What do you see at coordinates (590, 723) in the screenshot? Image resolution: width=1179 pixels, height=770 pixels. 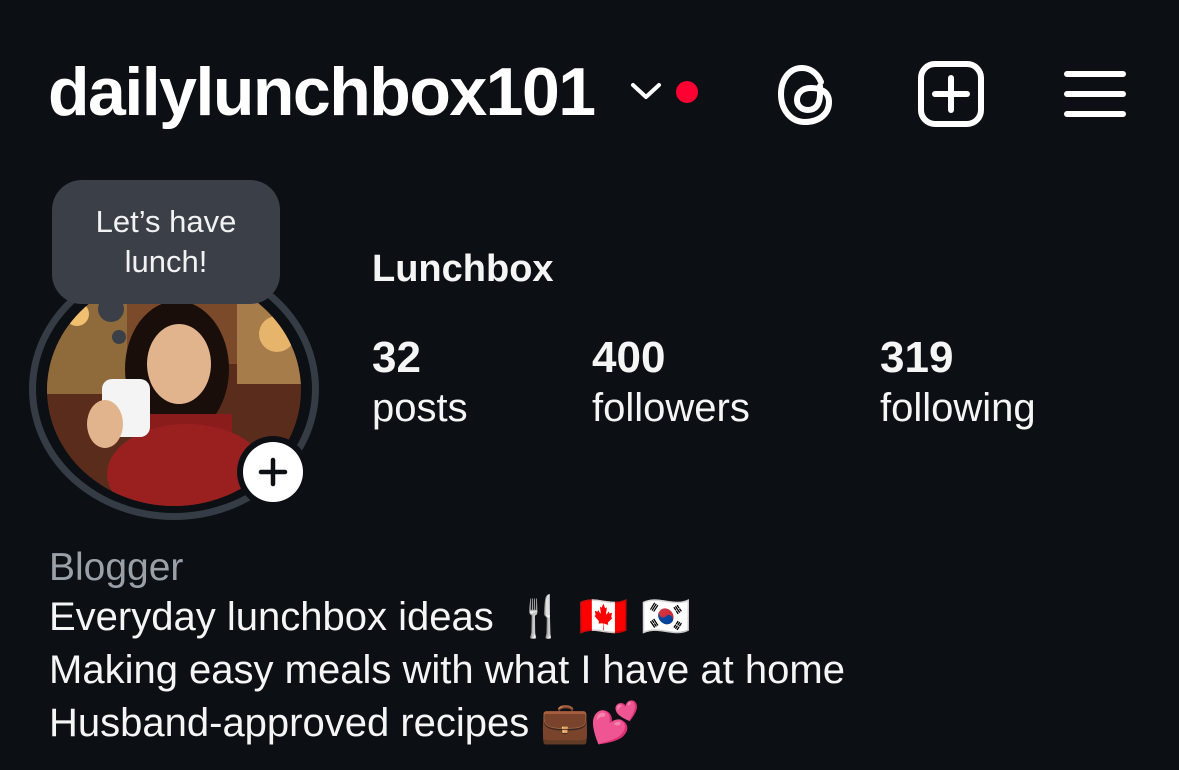 I see `bio-line-3-emojis: 💼💕` at bounding box center [590, 723].